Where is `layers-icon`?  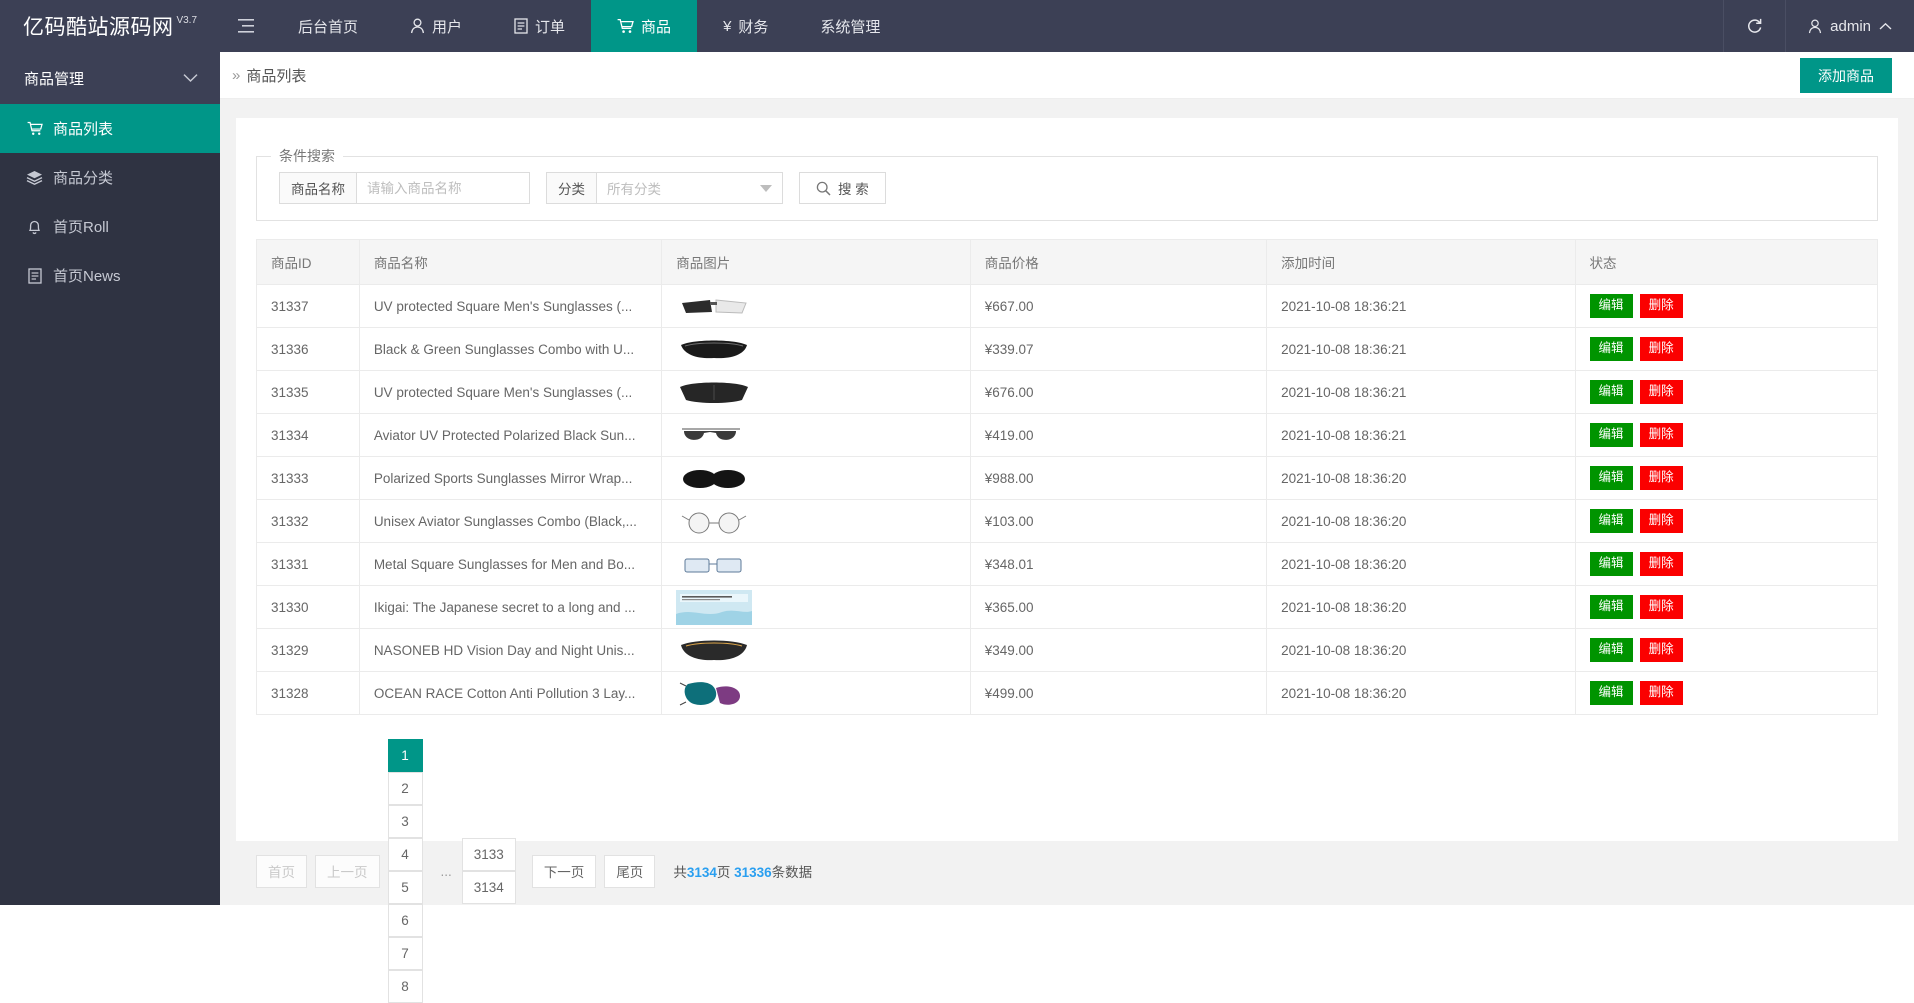
layers-icon is located at coordinates (34, 177).